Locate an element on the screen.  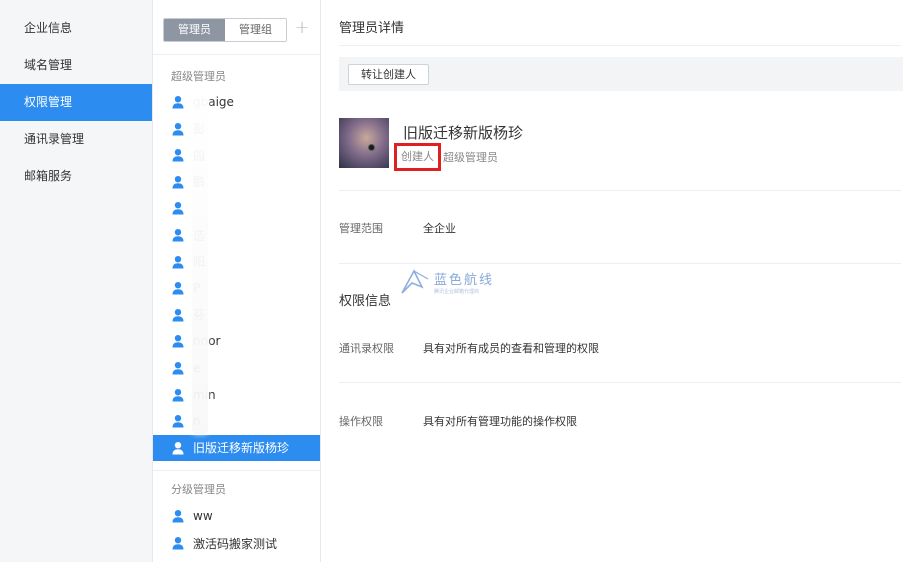
operation-permission-value: 具有对所有管理功能的操作权限 is located at coordinates (500, 421).